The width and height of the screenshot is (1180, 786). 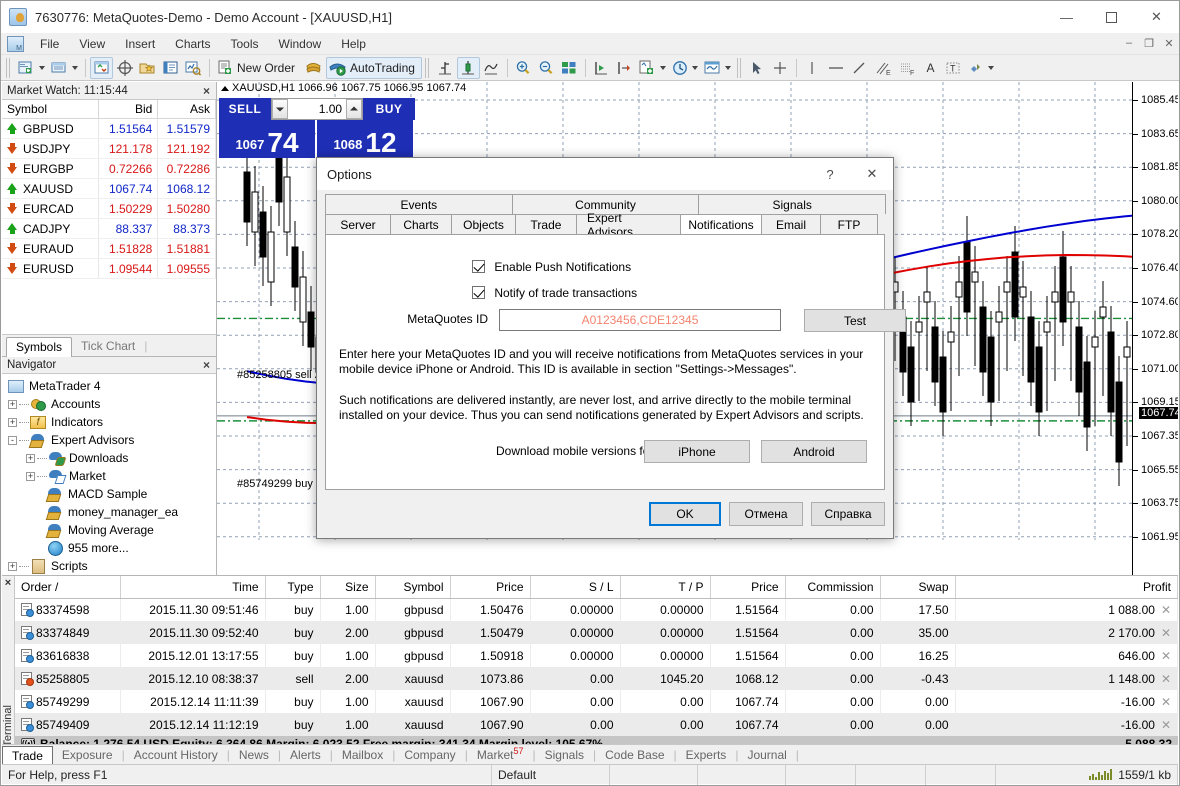 What do you see at coordinates (305, 755) in the screenshot?
I see `terminal-tab-alerts: Alerts` at bounding box center [305, 755].